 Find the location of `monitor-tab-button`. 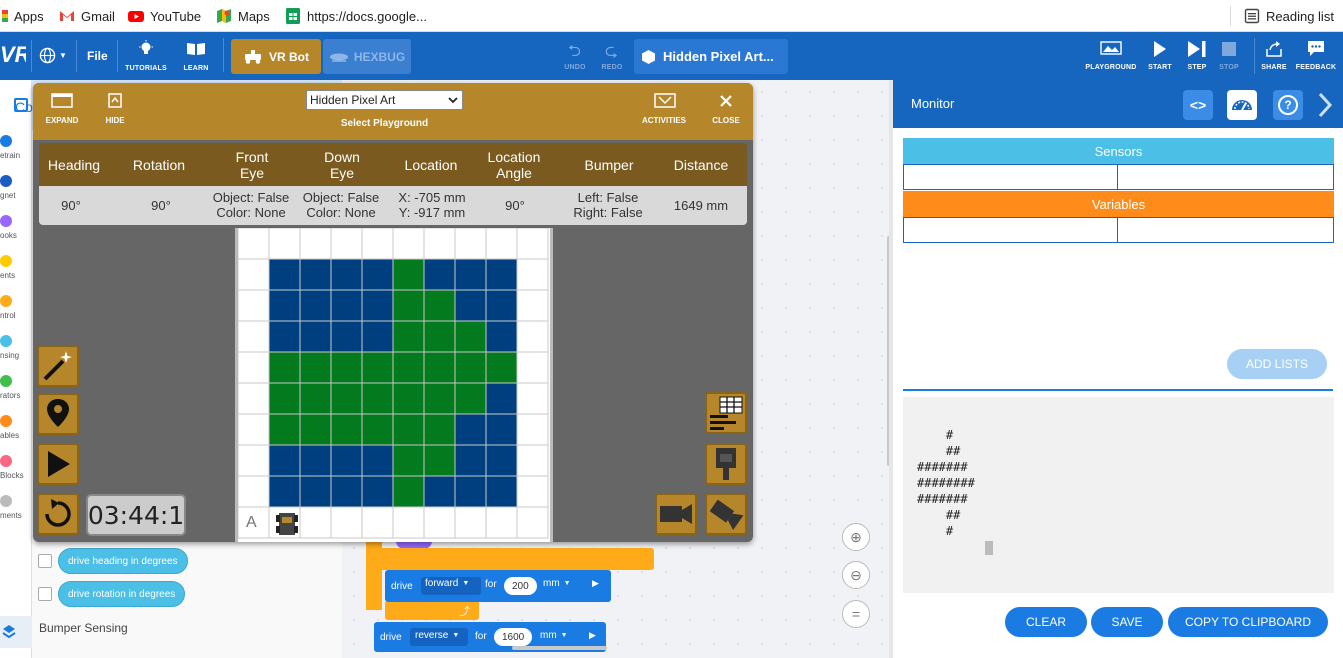

monitor-tab-button is located at coordinates (1242, 105).